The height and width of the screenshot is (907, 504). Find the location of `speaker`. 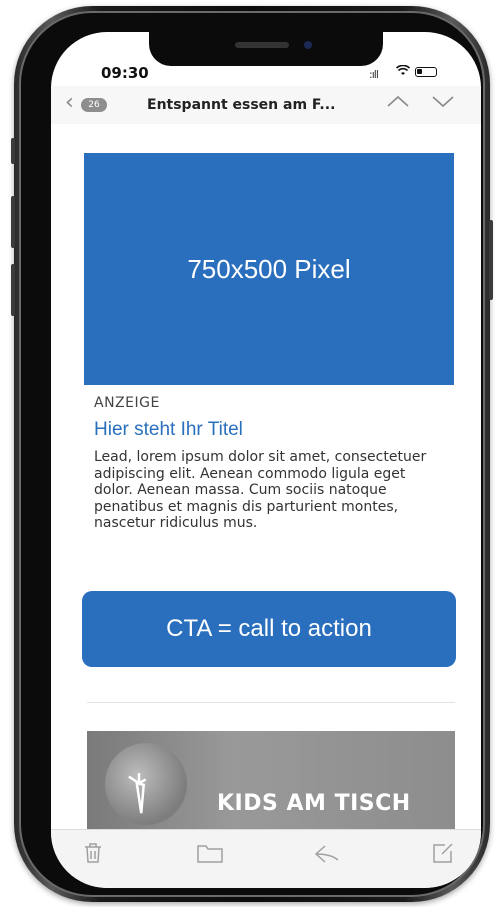

speaker is located at coordinates (262, 45).